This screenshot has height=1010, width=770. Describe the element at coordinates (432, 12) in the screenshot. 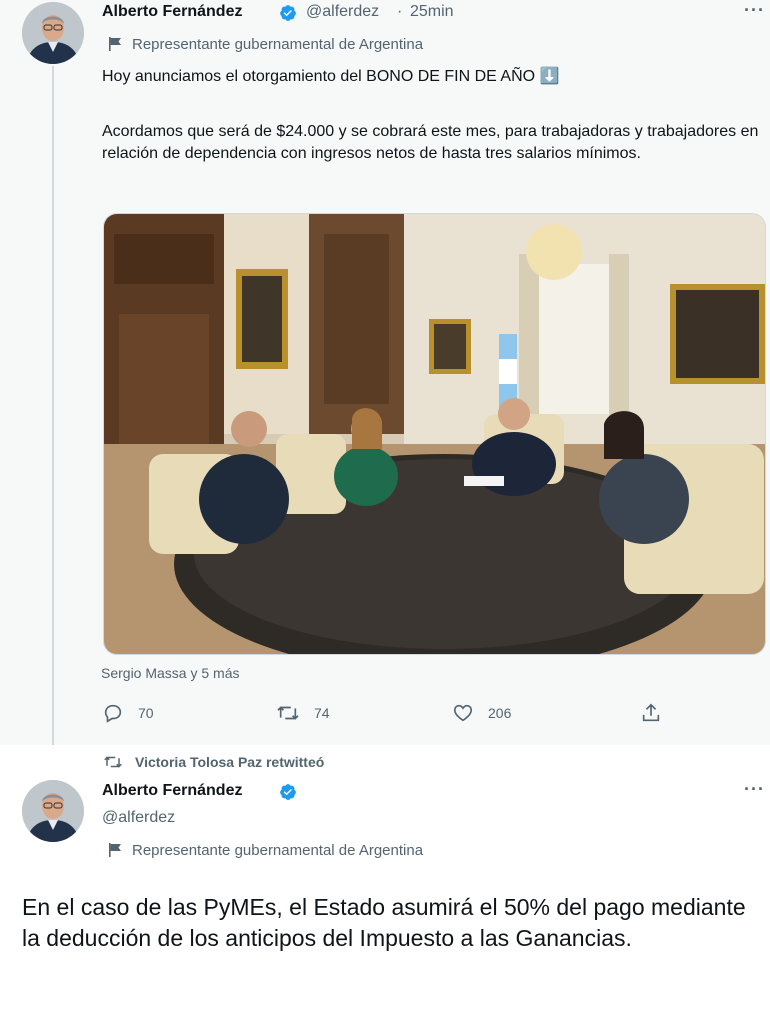

I see `tweet-time: 25min` at that location.